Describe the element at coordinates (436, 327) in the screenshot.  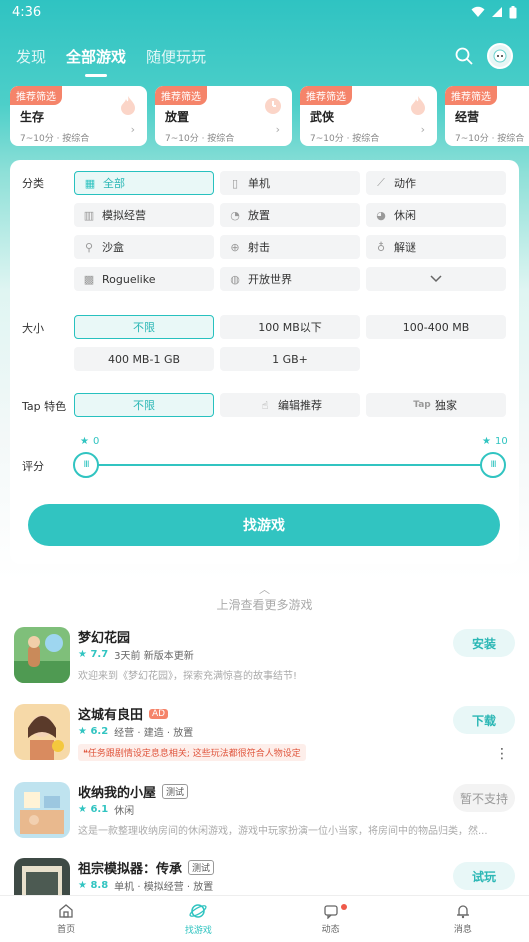
I see `size-chip-100-400mb: 100-400 MB` at that location.